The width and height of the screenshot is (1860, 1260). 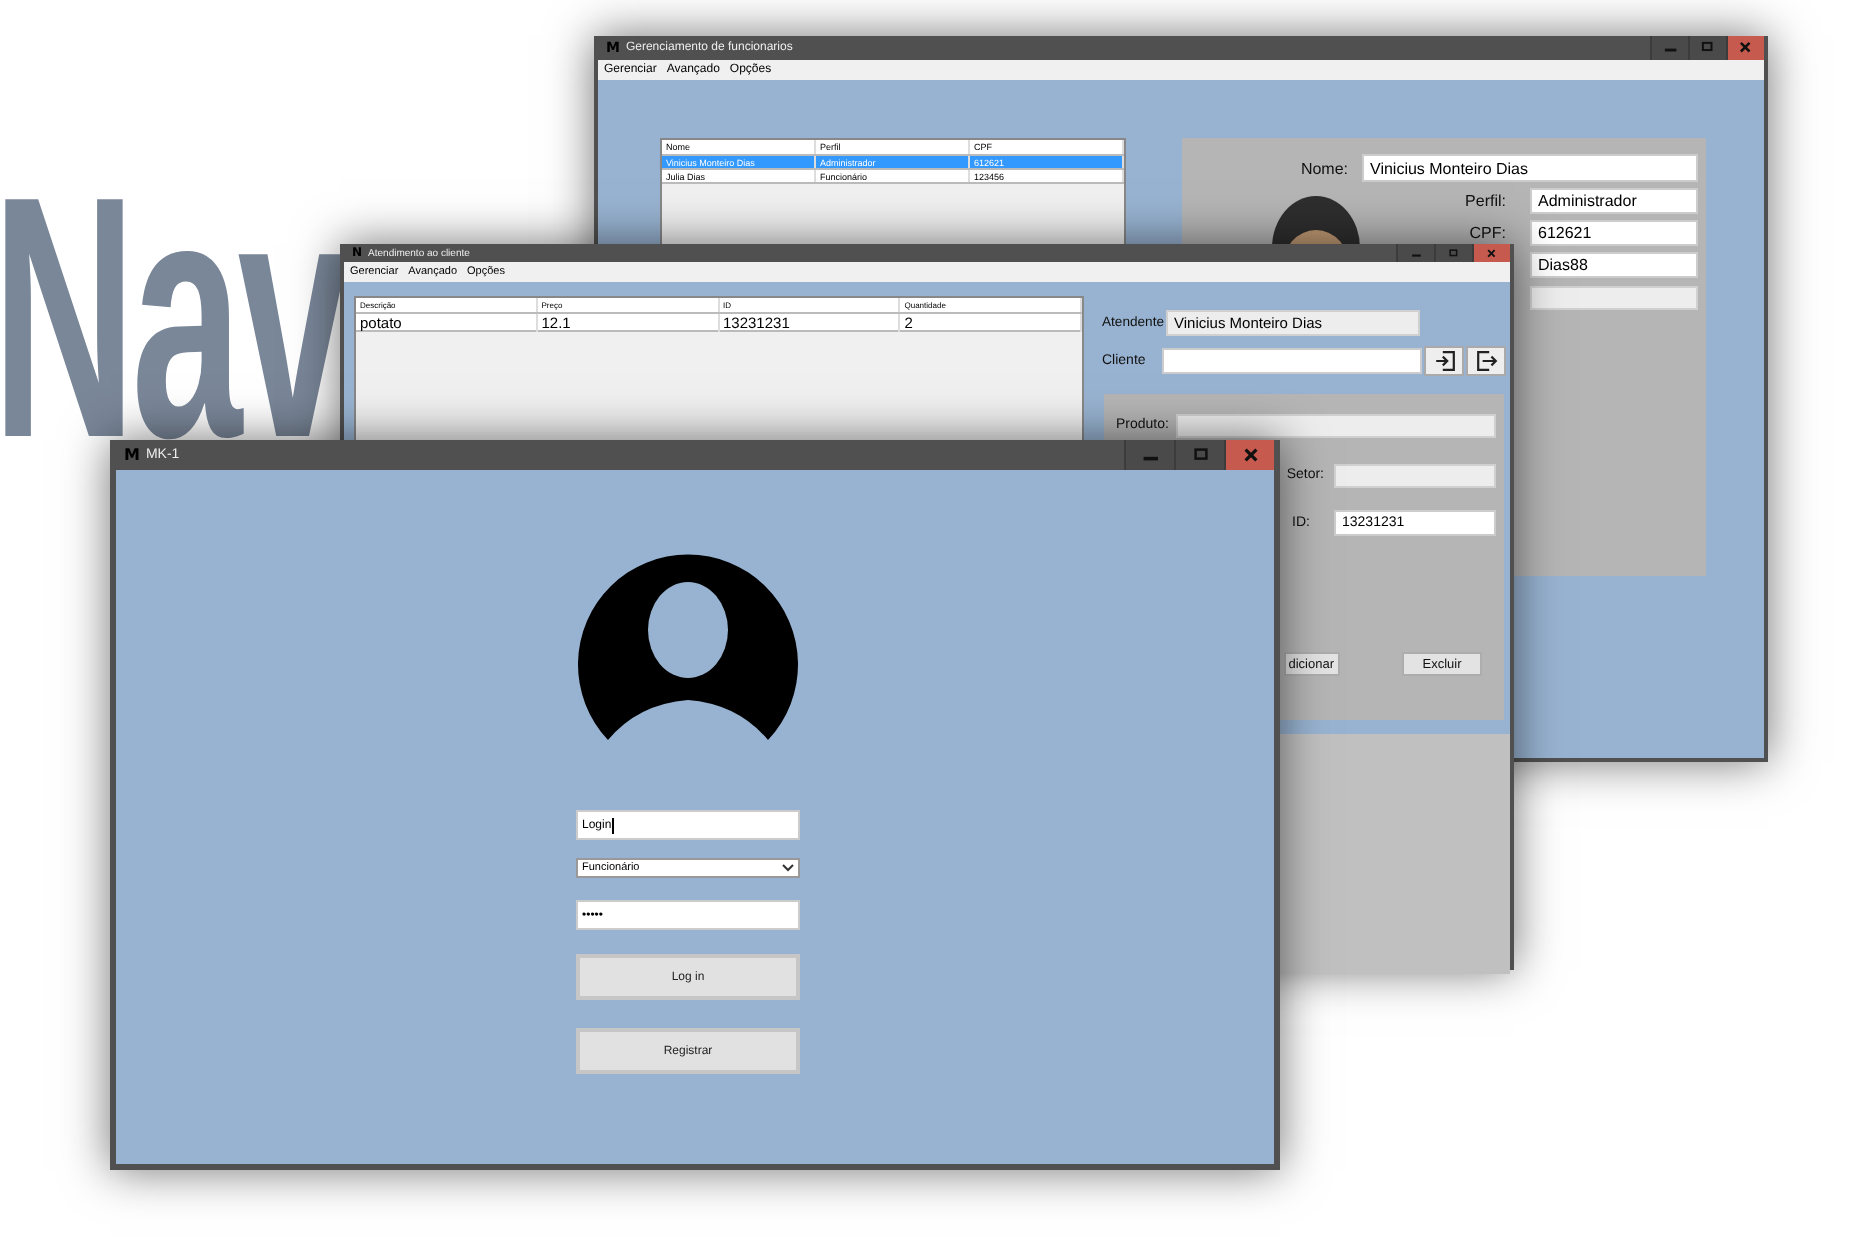 I want to click on field-label: Nome:, so click(x=1324, y=168).